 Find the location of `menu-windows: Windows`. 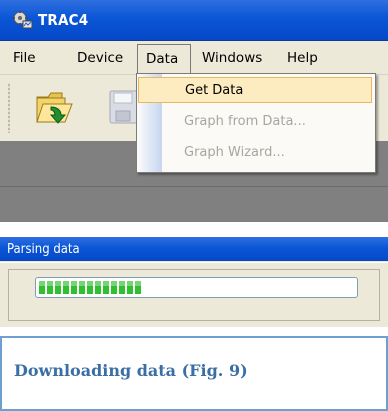

menu-windows: Windows is located at coordinates (232, 58).